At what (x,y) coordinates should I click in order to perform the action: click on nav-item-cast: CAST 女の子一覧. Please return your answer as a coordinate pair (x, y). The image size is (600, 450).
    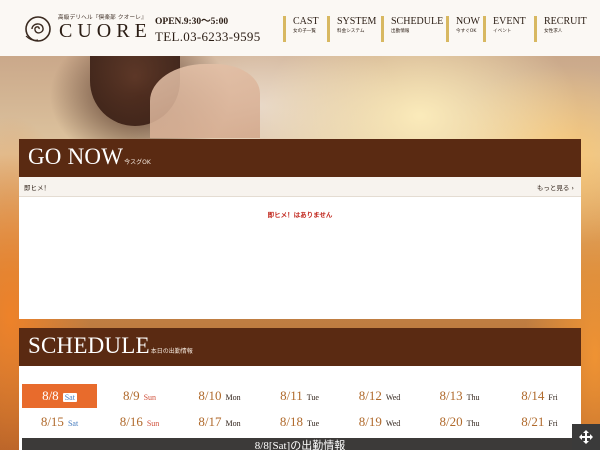
    Looking at the image, I should click on (301, 29).